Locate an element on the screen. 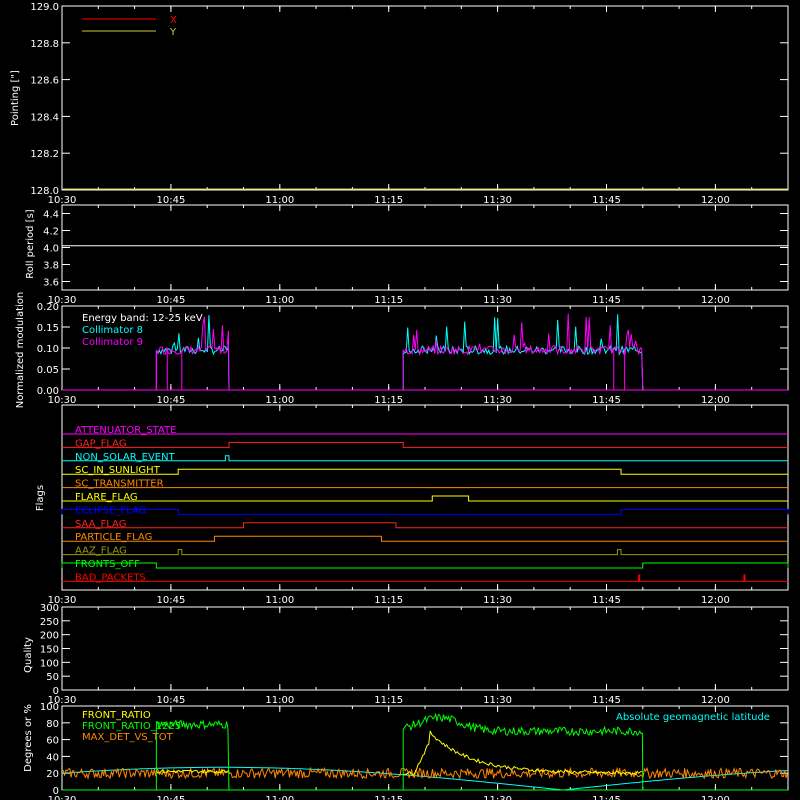  y-tick-label: 3.6 is located at coordinates (51, 283).